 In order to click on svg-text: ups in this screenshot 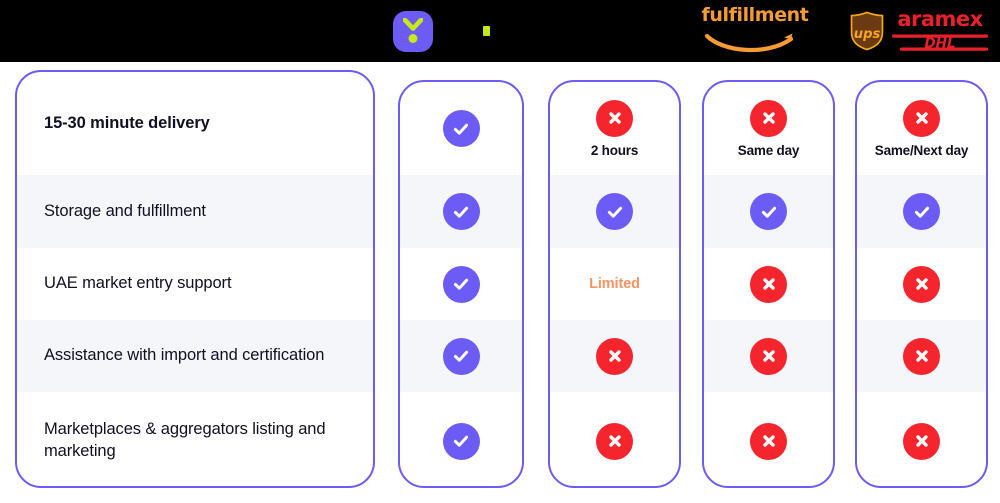, I will do `click(867, 34)`.